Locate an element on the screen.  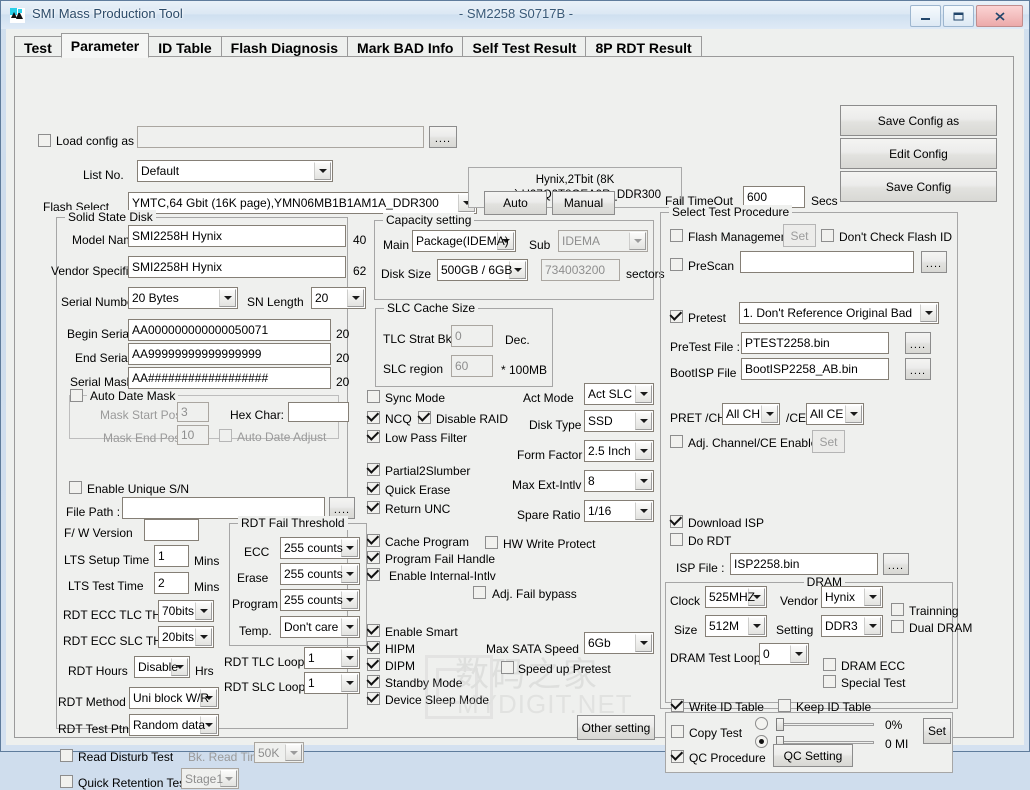
dipm-checkbox is located at coordinates (373, 664).